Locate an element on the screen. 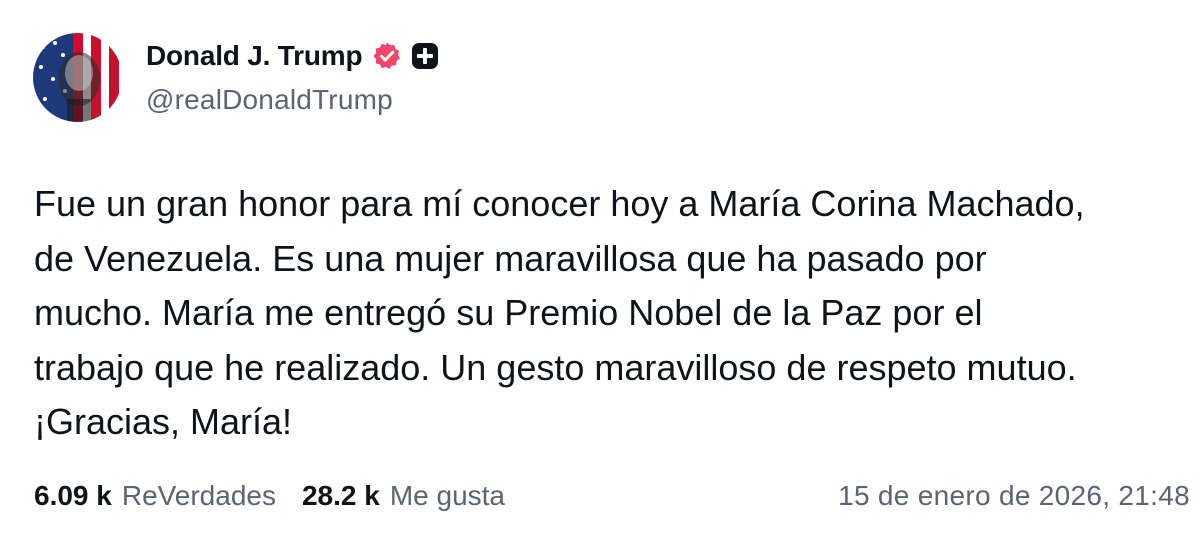 This screenshot has width=1200, height=543. flag-portrait-avatar is located at coordinates (77, 77).